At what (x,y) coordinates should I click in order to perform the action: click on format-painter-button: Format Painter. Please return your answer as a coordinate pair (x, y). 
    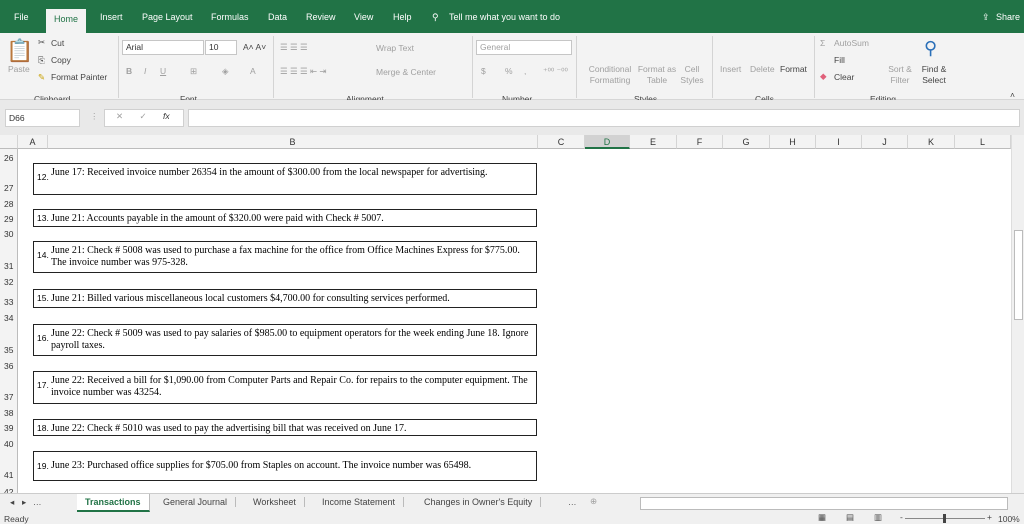
    Looking at the image, I should click on (79, 77).